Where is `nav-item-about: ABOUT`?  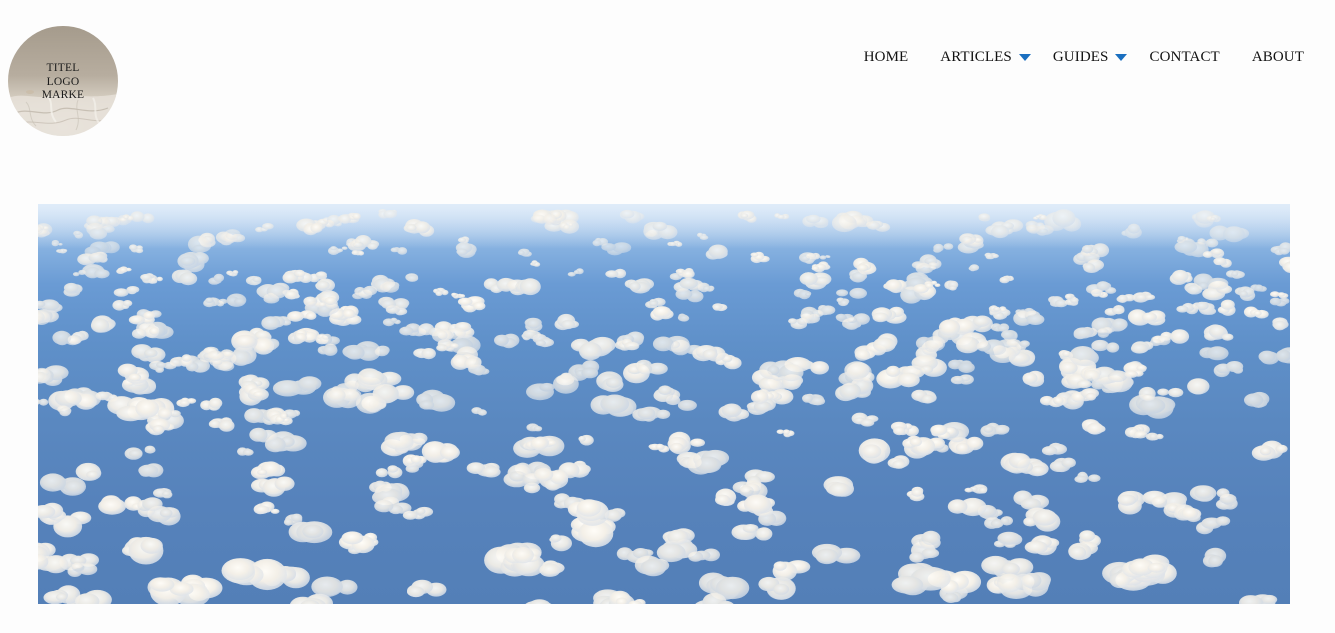
nav-item-about: ABOUT is located at coordinates (1278, 57).